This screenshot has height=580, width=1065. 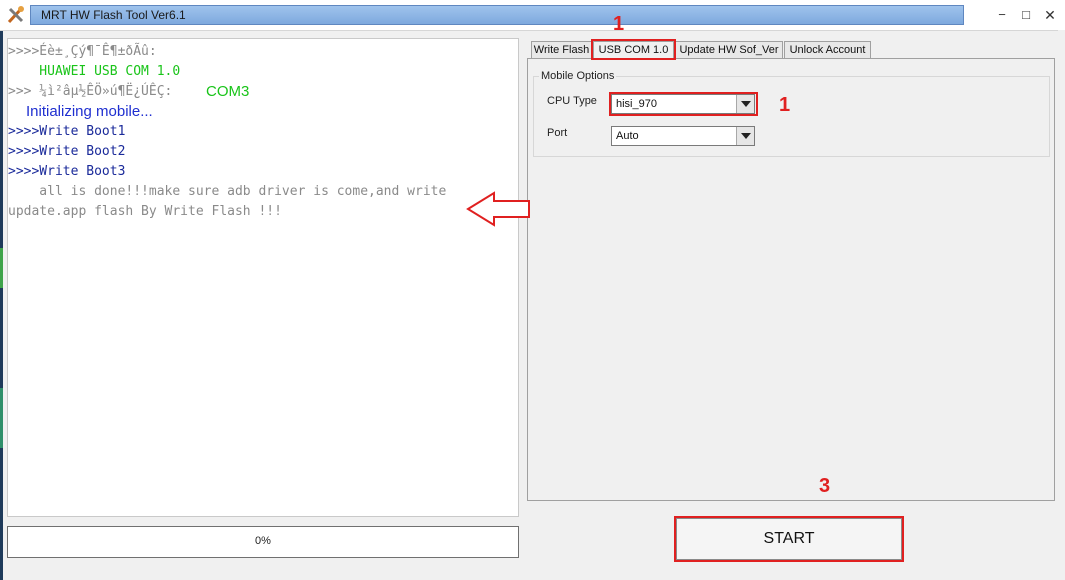 What do you see at coordinates (1002, 15) in the screenshot?
I see `minimize-button: −` at bounding box center [1002, 15].